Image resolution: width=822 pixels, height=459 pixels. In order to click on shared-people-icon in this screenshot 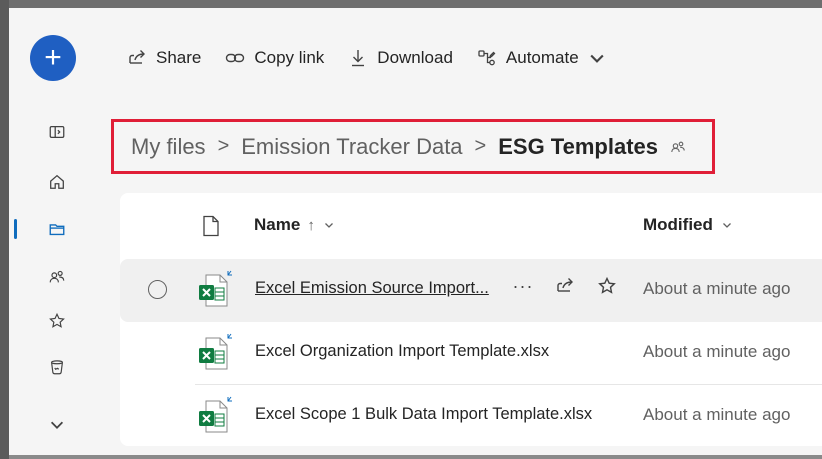, I will do `click(678, 147)`.